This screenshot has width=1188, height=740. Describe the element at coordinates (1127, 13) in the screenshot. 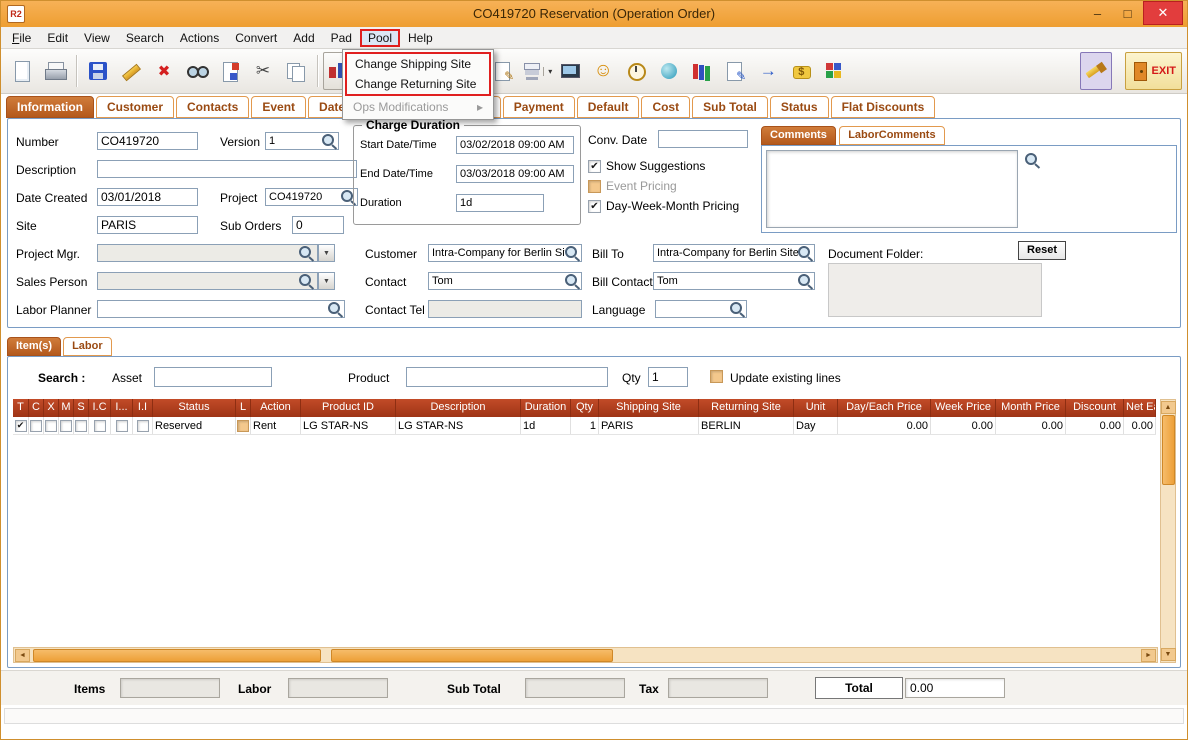

I see `maximize-button: □` at that location.